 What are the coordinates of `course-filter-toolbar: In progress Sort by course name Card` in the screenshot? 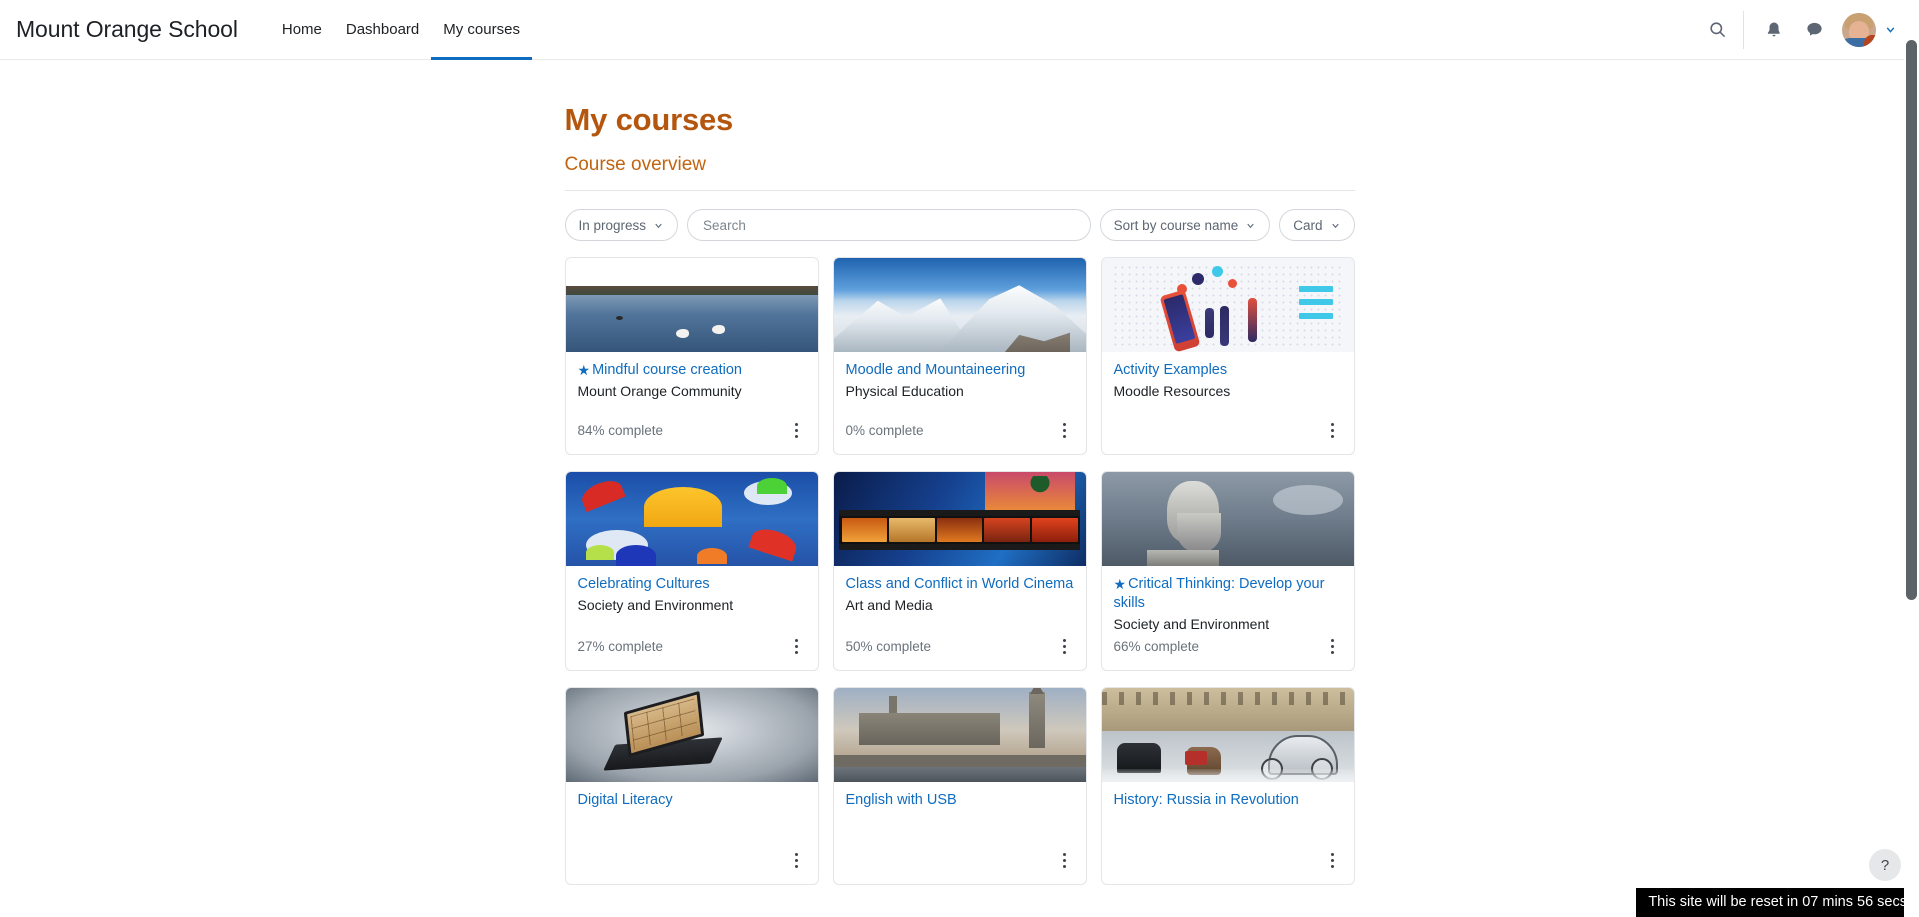 It's located at (959, 225).